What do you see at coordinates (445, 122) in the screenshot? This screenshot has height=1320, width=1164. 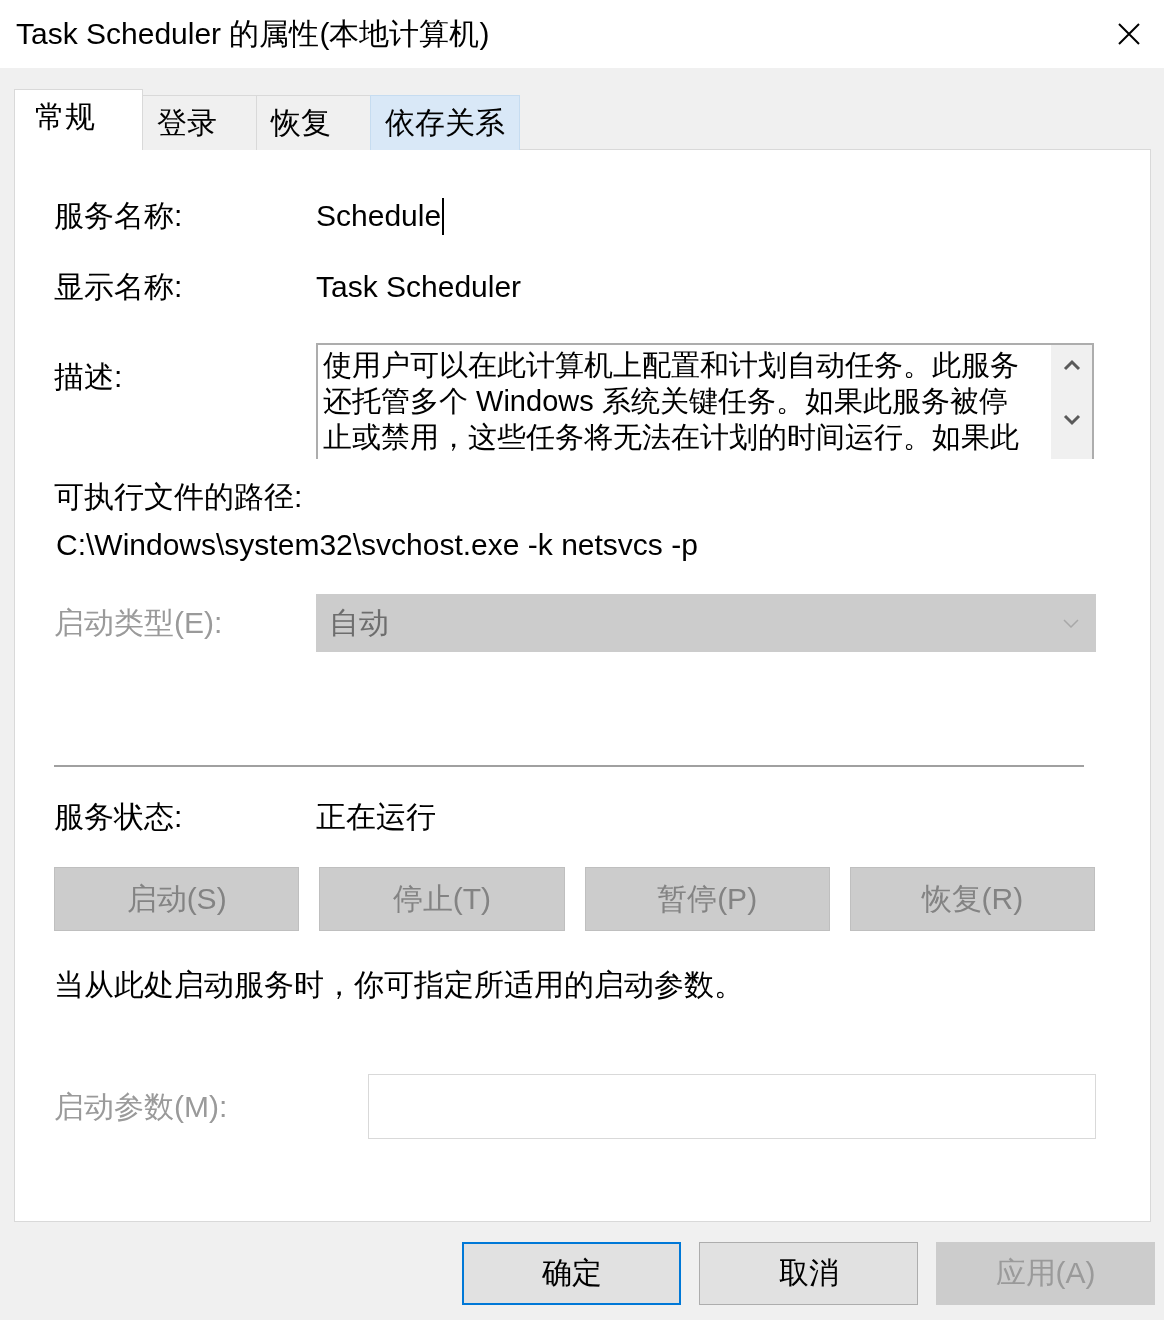 I see `tab: 依存关系` at bounding box center [445, 122].